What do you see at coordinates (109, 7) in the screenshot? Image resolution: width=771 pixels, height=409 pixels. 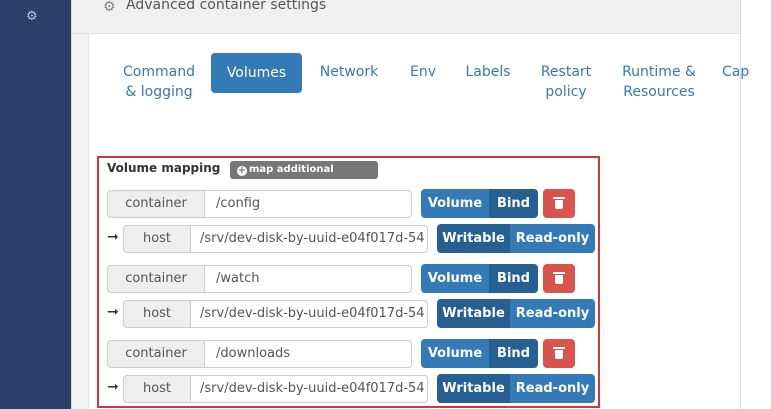 I see `gear-icon: ⚙` at bounding box center [109, 7].